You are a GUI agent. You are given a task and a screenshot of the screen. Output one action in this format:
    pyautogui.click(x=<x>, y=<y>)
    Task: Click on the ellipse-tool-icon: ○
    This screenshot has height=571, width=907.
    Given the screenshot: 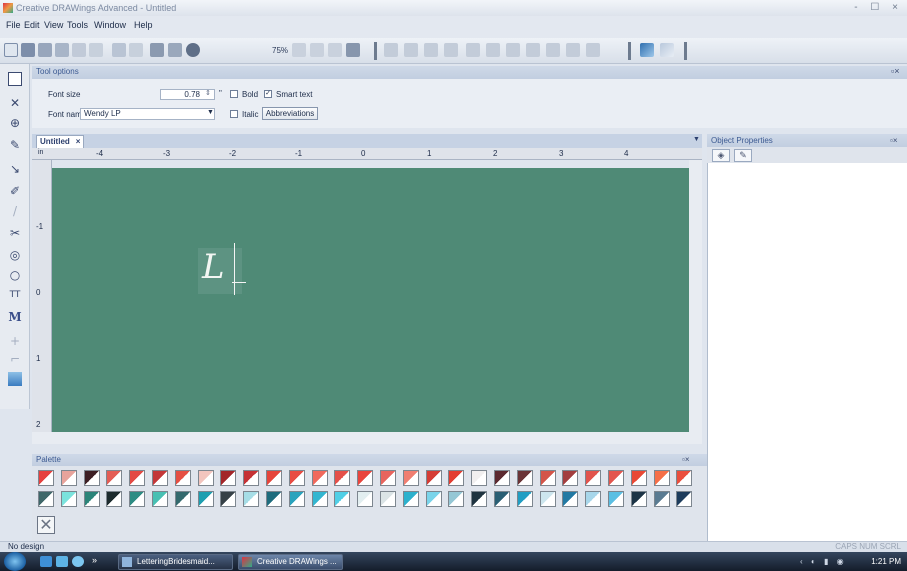 What is the action you would take?
    pyautogui.click(x=15, y=275)
    